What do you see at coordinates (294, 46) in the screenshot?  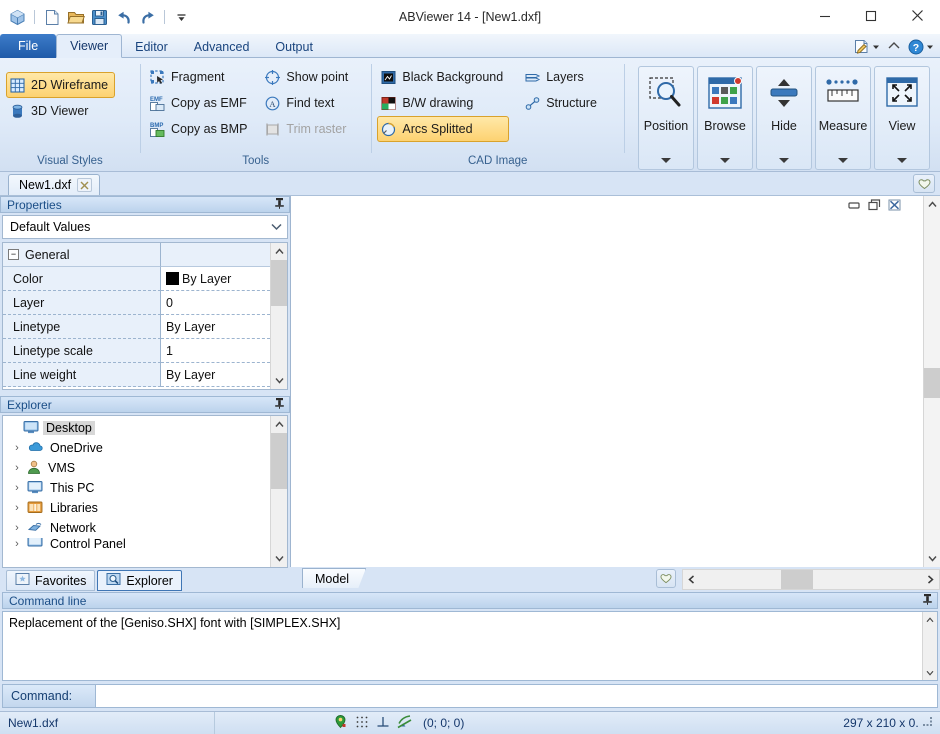 I see `tab-output: Output` at bounding box center [294, 46].